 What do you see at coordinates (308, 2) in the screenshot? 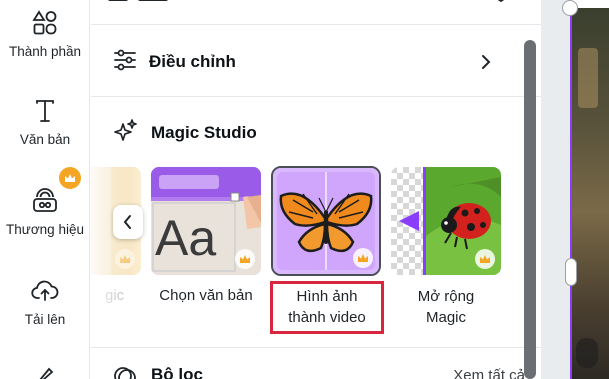
I see `scrolled-content-fragment` at bounding box center [308, 2].